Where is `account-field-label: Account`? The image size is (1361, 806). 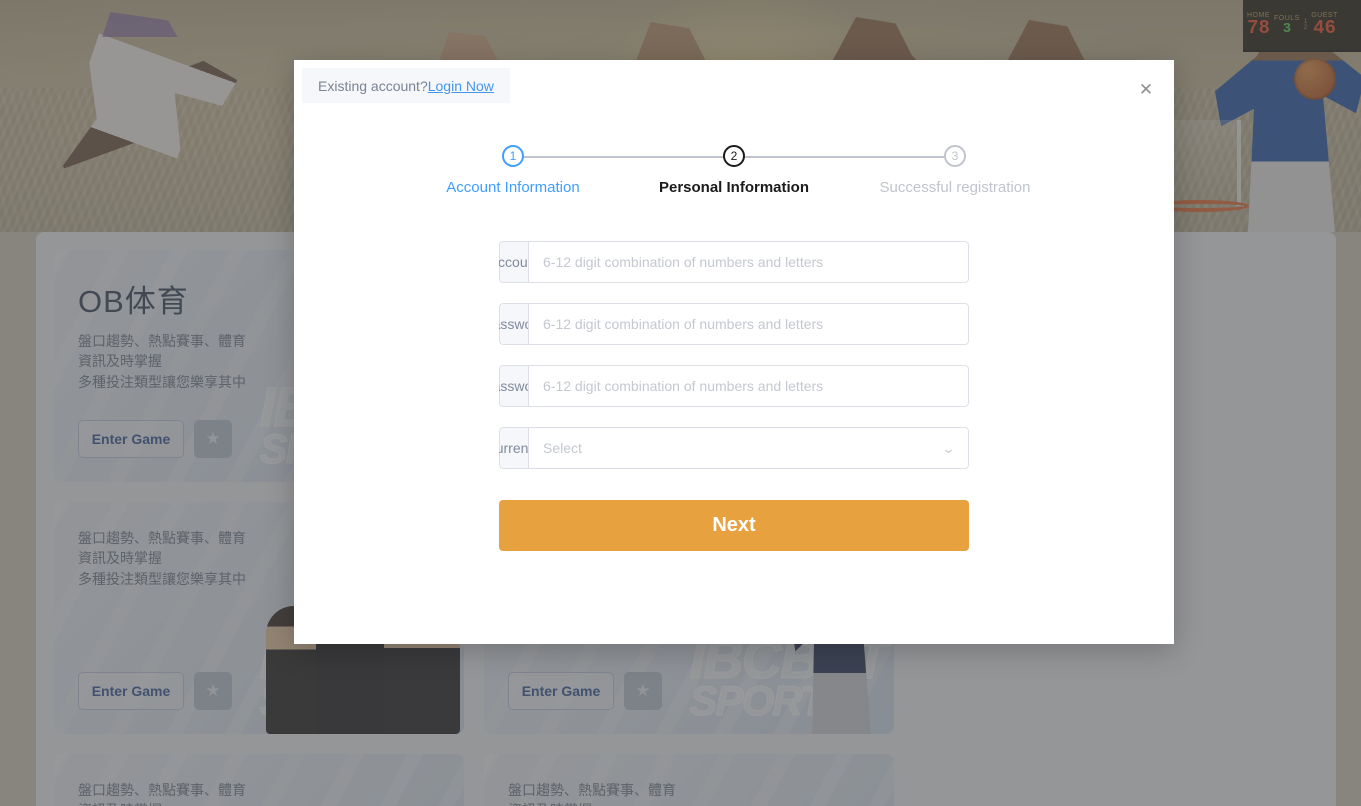 account-field-label: Account is located at coordinates (519, 262).